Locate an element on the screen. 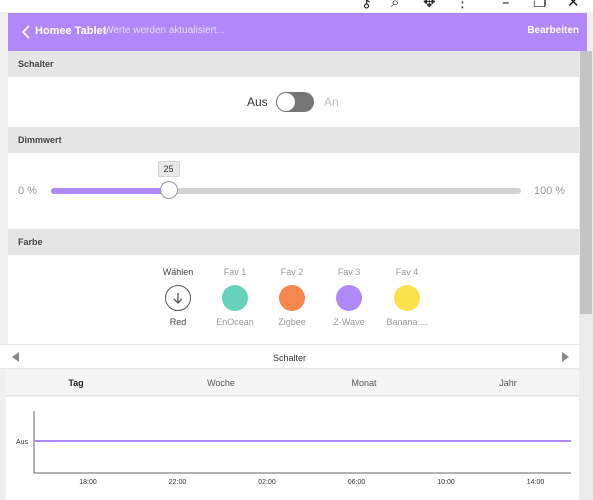 The height and width of the screenshot is (500, 593). dim-slider-value: 25 is located at coordinates (168, 169).